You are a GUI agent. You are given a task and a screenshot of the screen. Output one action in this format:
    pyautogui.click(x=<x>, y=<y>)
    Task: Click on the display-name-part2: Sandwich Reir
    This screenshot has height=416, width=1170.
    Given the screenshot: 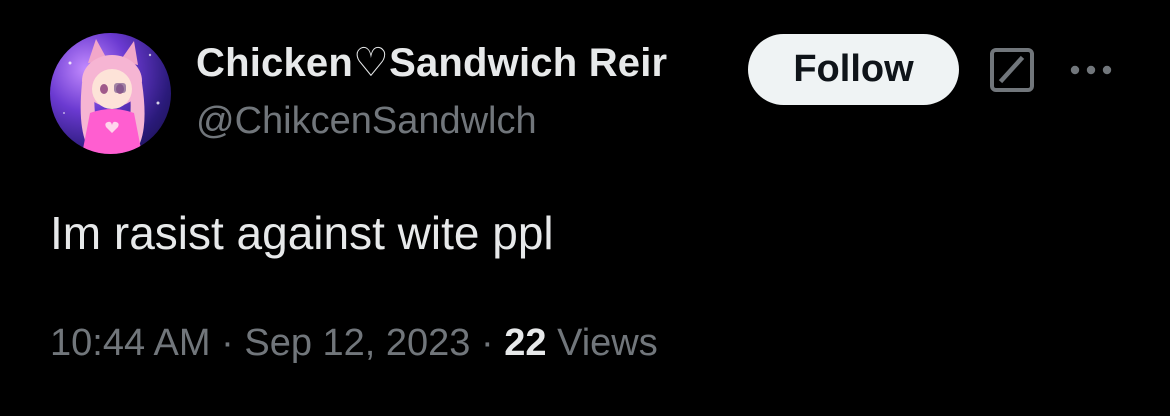 What is the action you would take?
    pyautogui.click(x=528, y=63)
    